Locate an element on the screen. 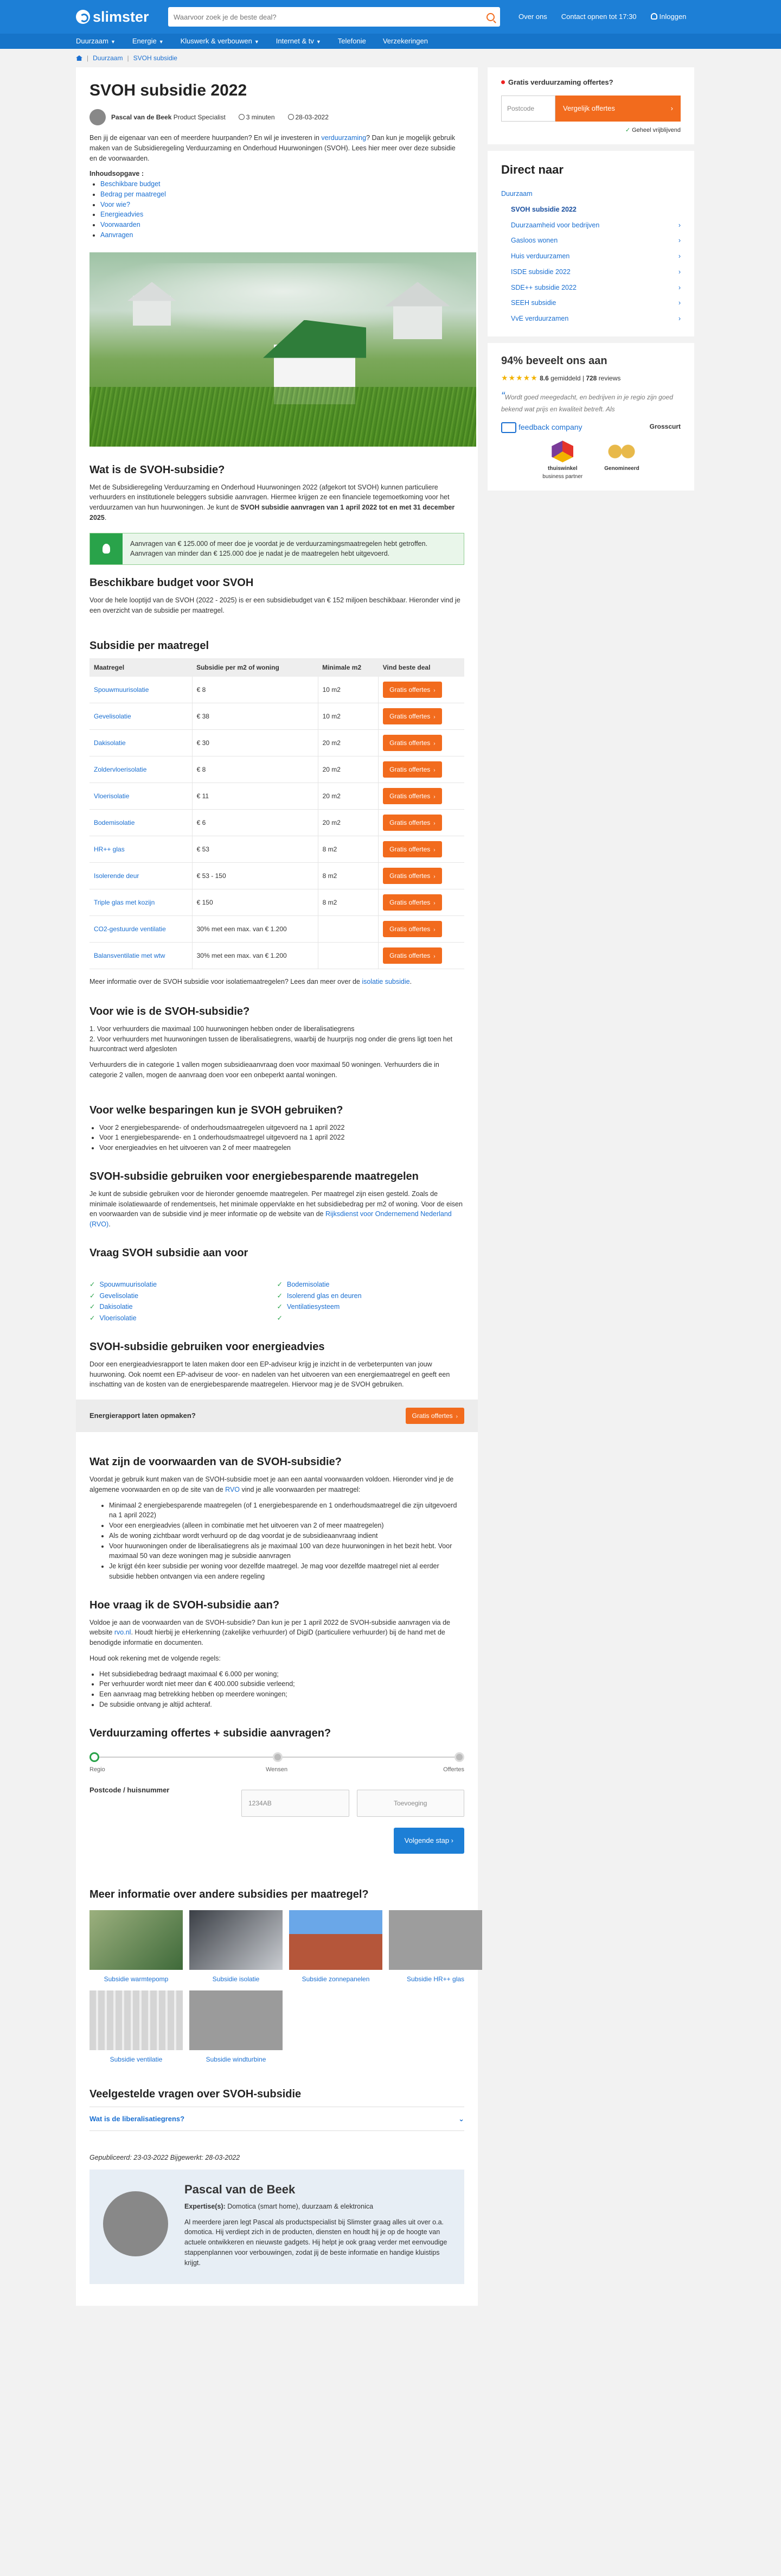 The image size is (781, 2576). check-item: Ventilatiesysteem is located at coordinates (313, 1307).